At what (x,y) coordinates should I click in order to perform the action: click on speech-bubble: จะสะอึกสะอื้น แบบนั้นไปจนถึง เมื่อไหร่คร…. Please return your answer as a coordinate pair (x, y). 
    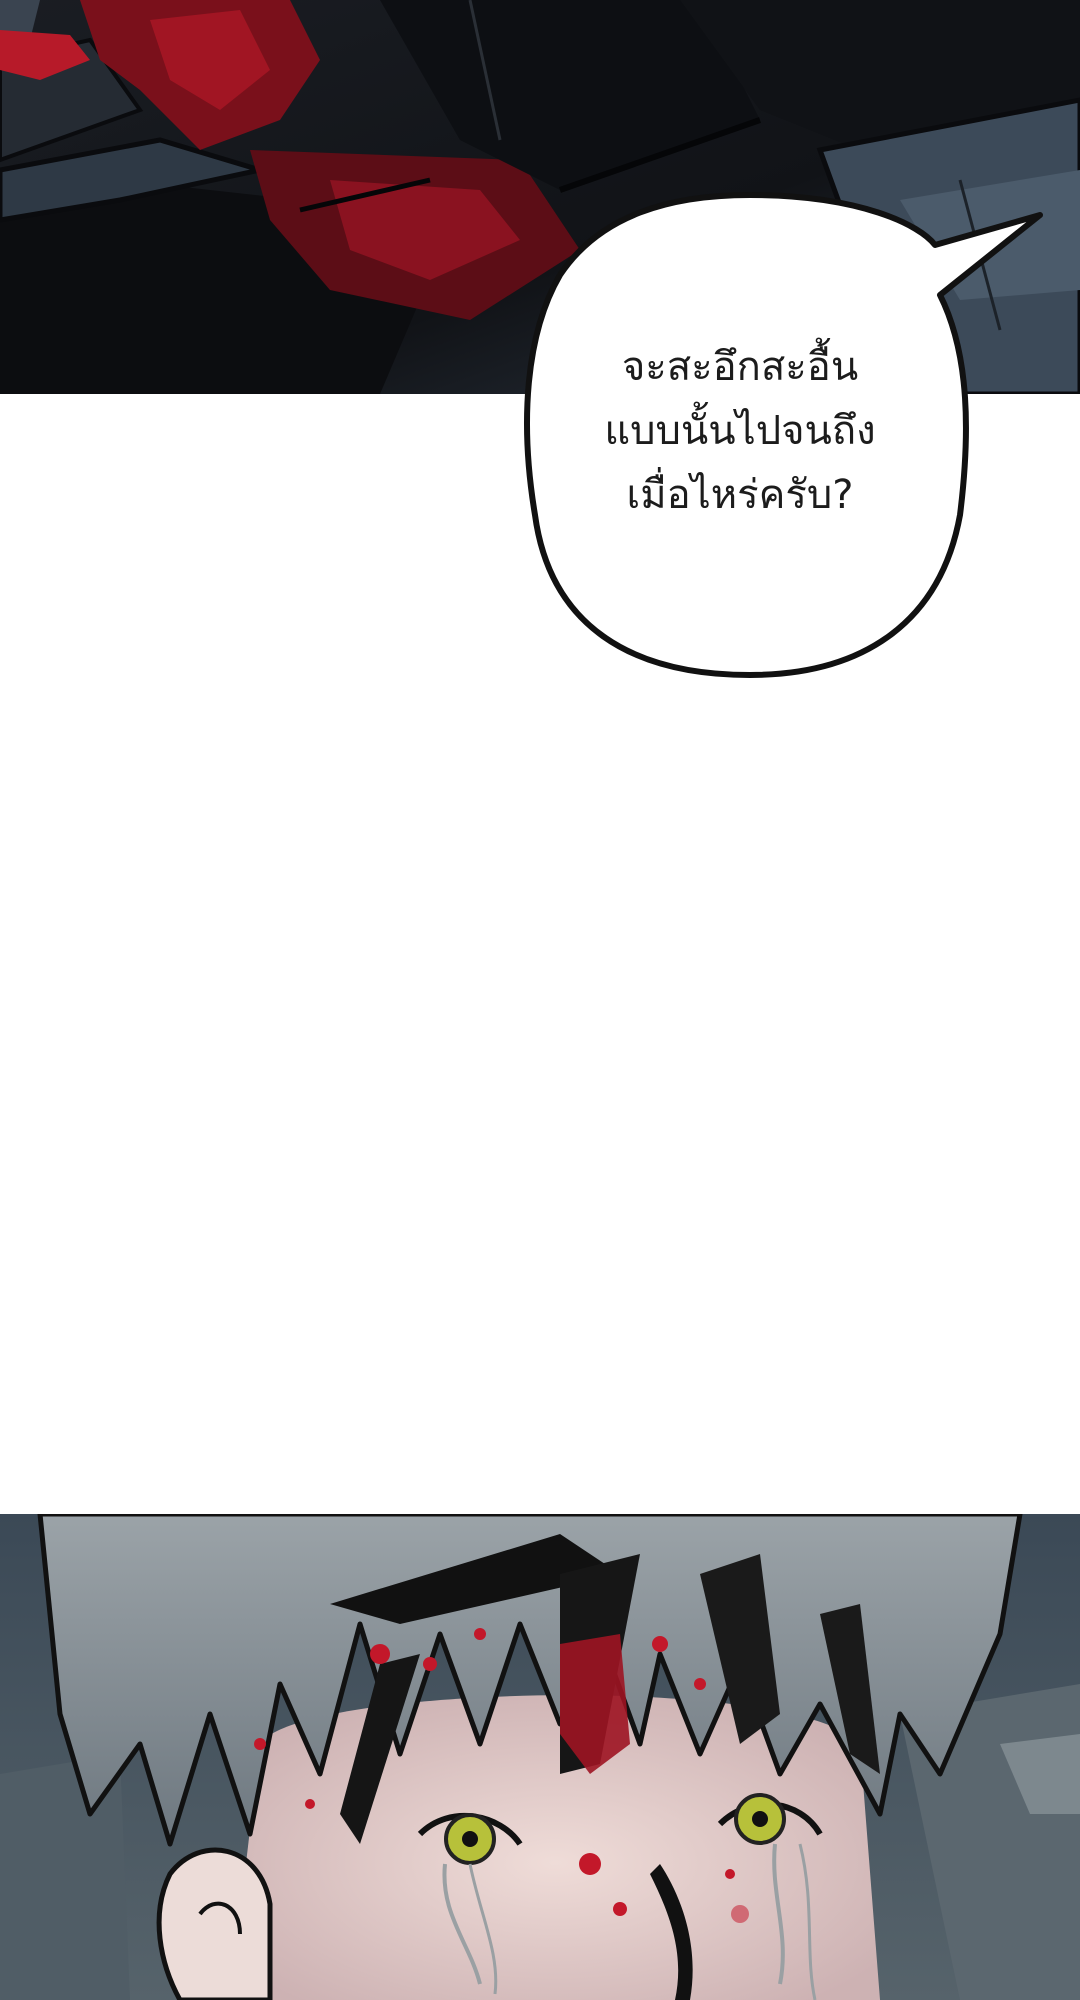
    Looking at the image, I should click on (781, 435).